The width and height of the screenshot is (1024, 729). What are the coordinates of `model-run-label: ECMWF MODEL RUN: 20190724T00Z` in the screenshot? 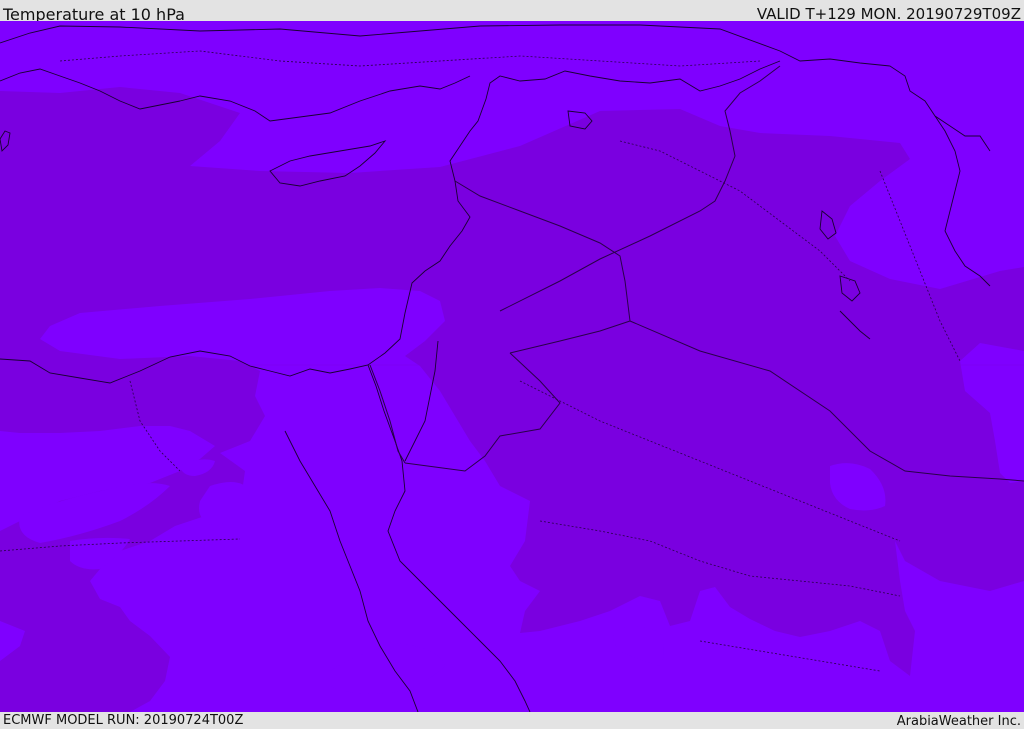 It's located at (123, 720).